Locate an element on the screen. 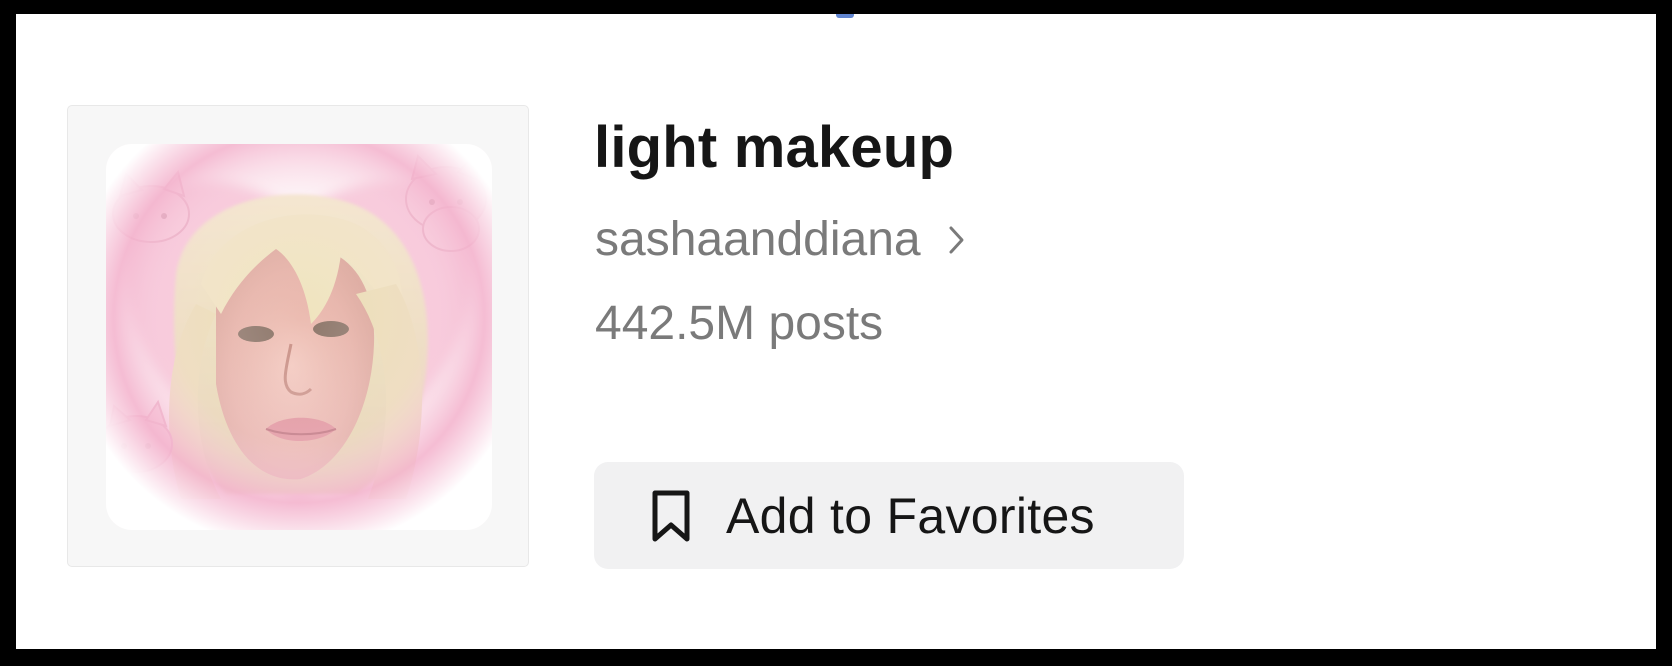 The height and width of the screenshot is (666, 1672). add-to-favorites-label: Add to Favorites is located at coordinates (910, 515).